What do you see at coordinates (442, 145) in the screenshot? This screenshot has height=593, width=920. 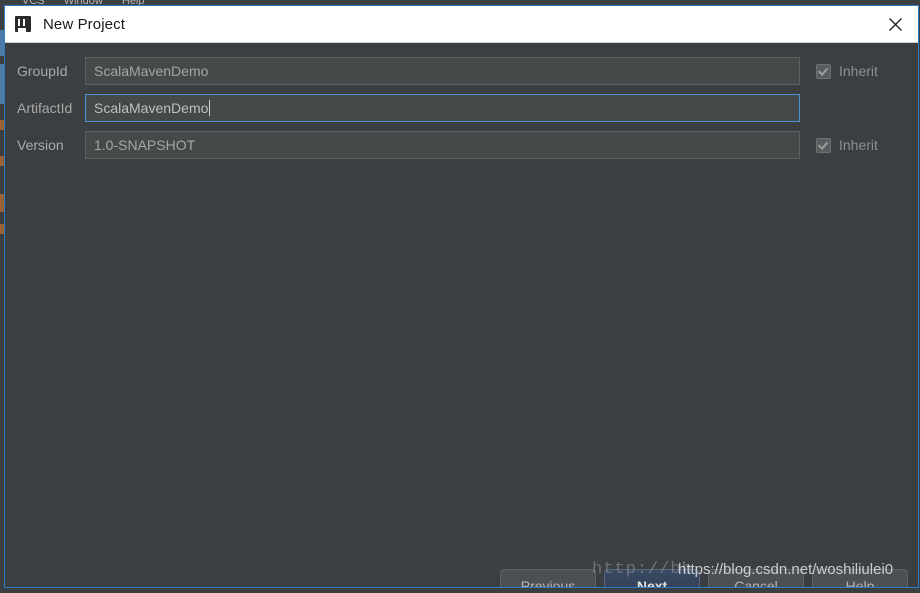 I see `version-input: 1.0-SNAPSHOT` at bounding box center [442, 145].